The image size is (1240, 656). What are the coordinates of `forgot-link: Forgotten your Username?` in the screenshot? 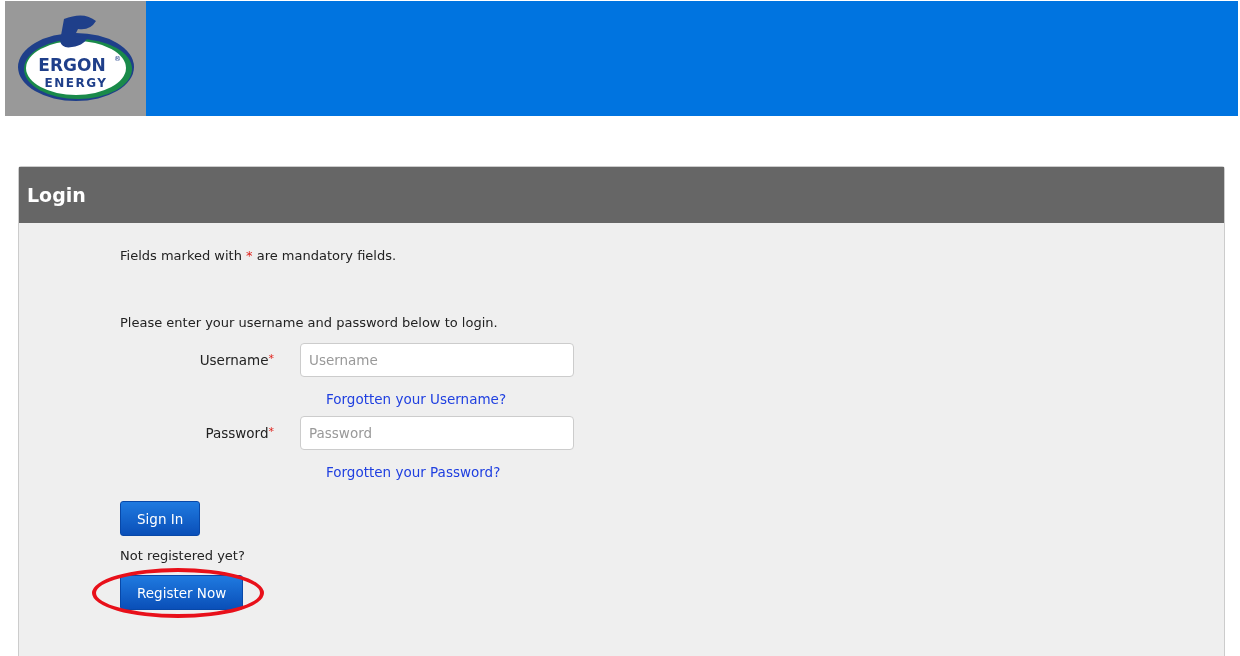 It's located at (416, 399).